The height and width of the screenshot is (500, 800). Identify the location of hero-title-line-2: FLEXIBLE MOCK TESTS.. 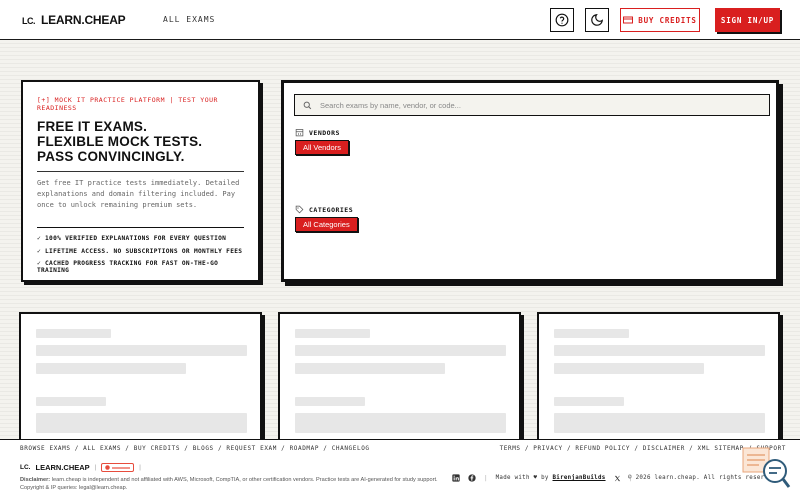
(120, 141).